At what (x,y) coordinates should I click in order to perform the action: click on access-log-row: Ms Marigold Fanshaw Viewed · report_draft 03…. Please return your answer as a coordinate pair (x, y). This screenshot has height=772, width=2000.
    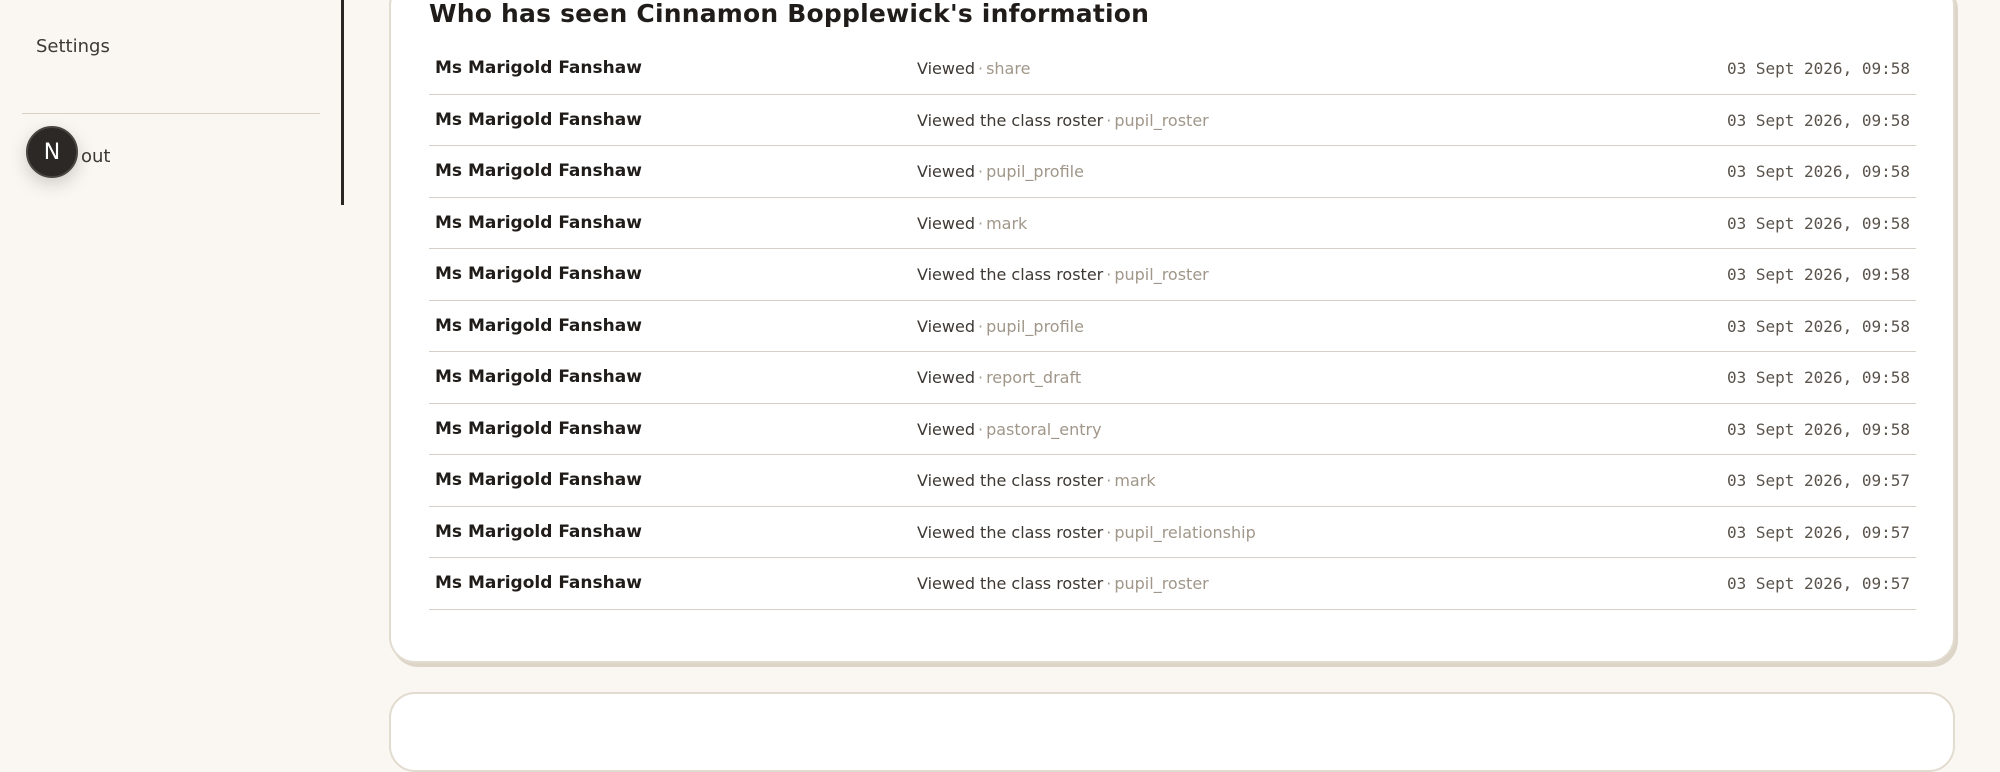
    Looking at the image, I should click on (1172, 378).